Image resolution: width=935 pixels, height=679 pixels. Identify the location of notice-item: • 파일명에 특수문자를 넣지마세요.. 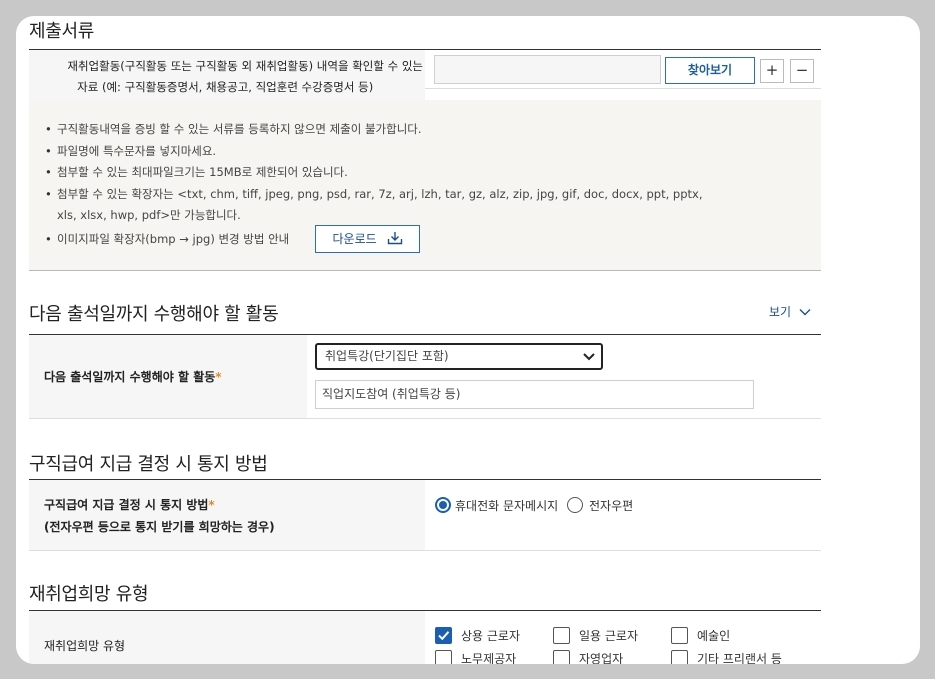
(131, 151).